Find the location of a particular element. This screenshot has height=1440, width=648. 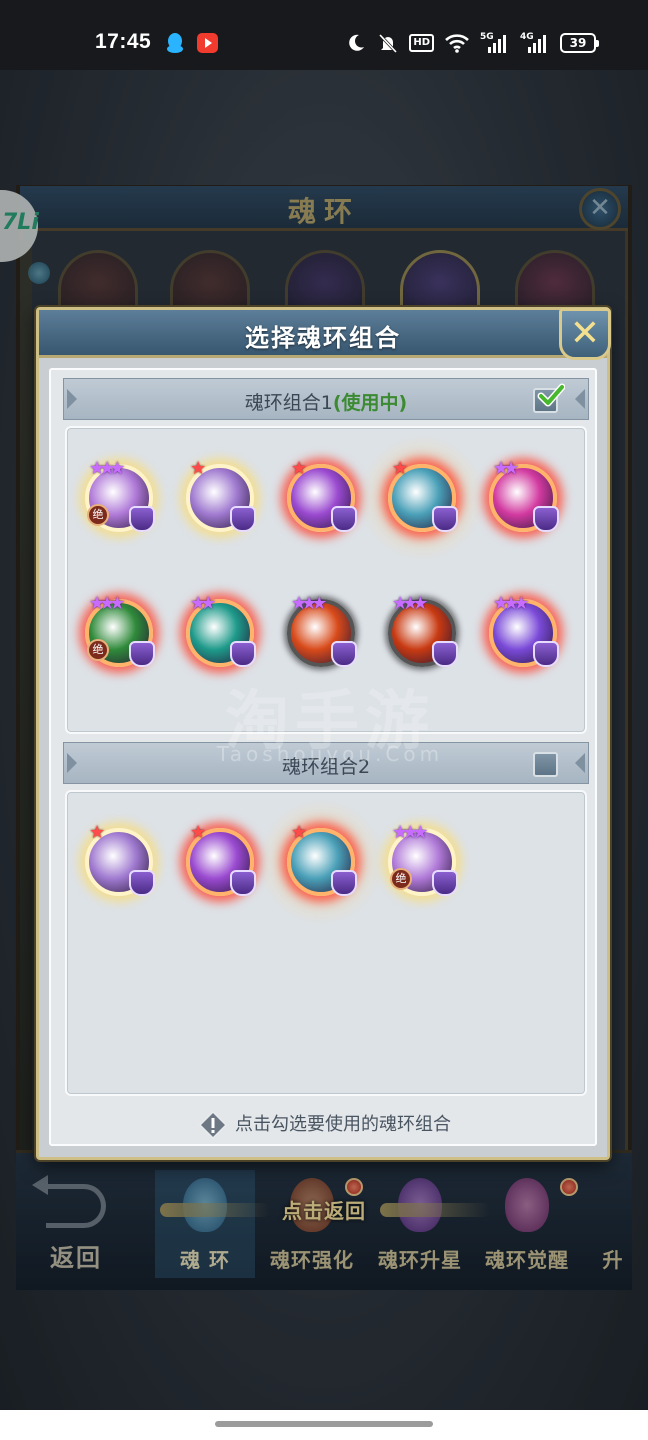

home-indicator is located at coordinates (324, 1424).